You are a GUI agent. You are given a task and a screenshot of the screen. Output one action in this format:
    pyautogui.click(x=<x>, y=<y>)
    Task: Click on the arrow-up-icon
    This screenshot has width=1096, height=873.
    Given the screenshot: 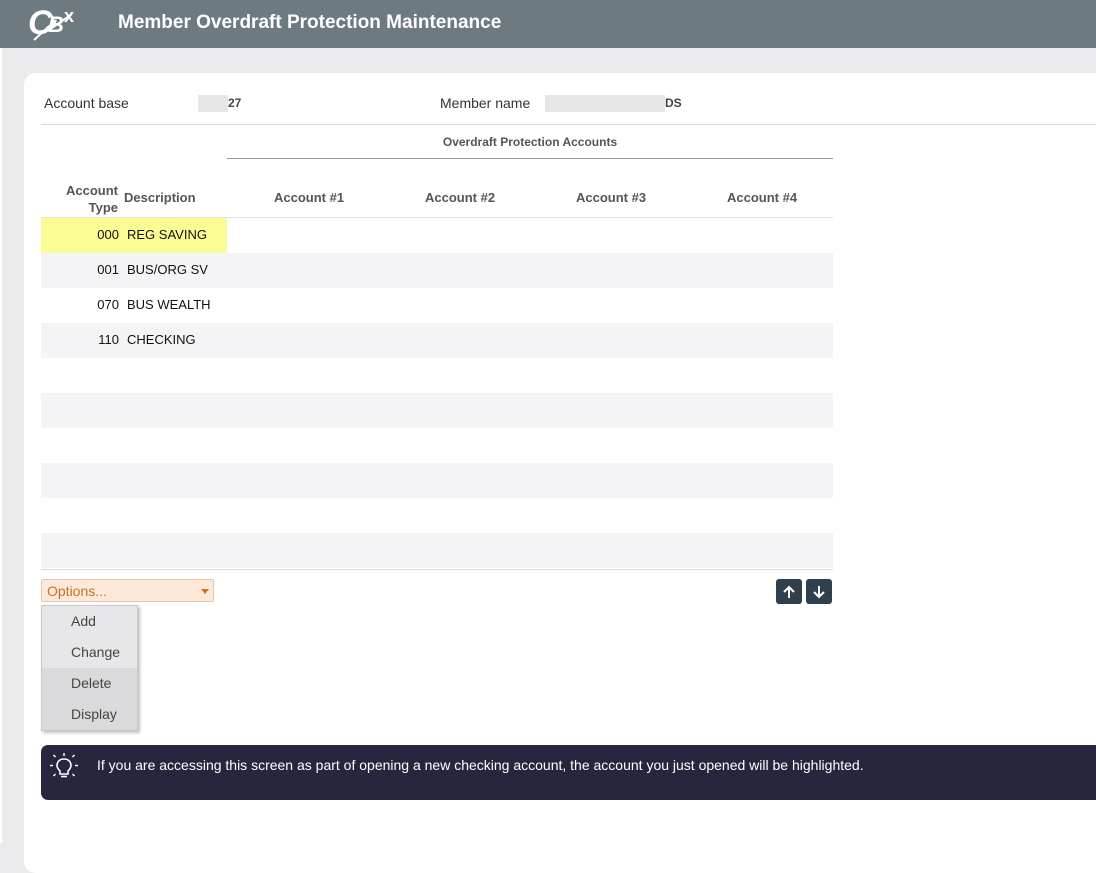 What is the action you would take?
    pyautogui.click(x=789, y=591)
    